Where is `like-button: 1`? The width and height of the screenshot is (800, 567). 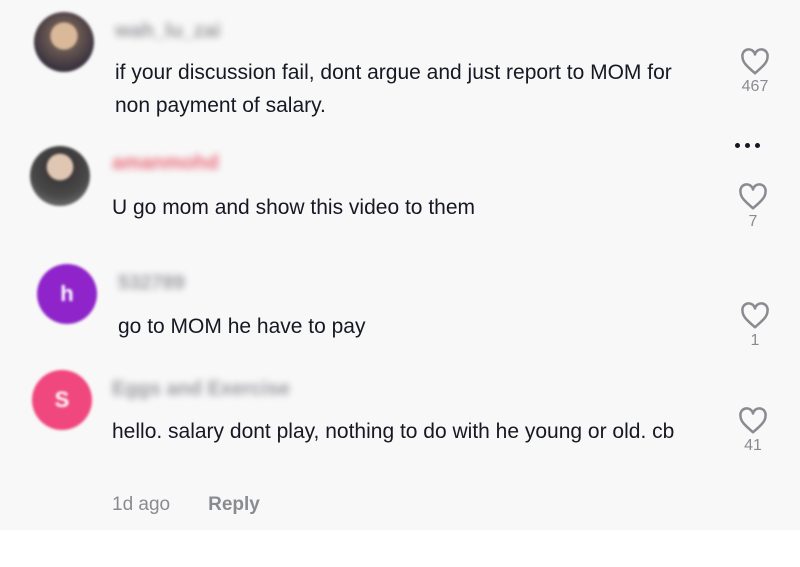
like-button: 1 is located at coordinates (755, 326).